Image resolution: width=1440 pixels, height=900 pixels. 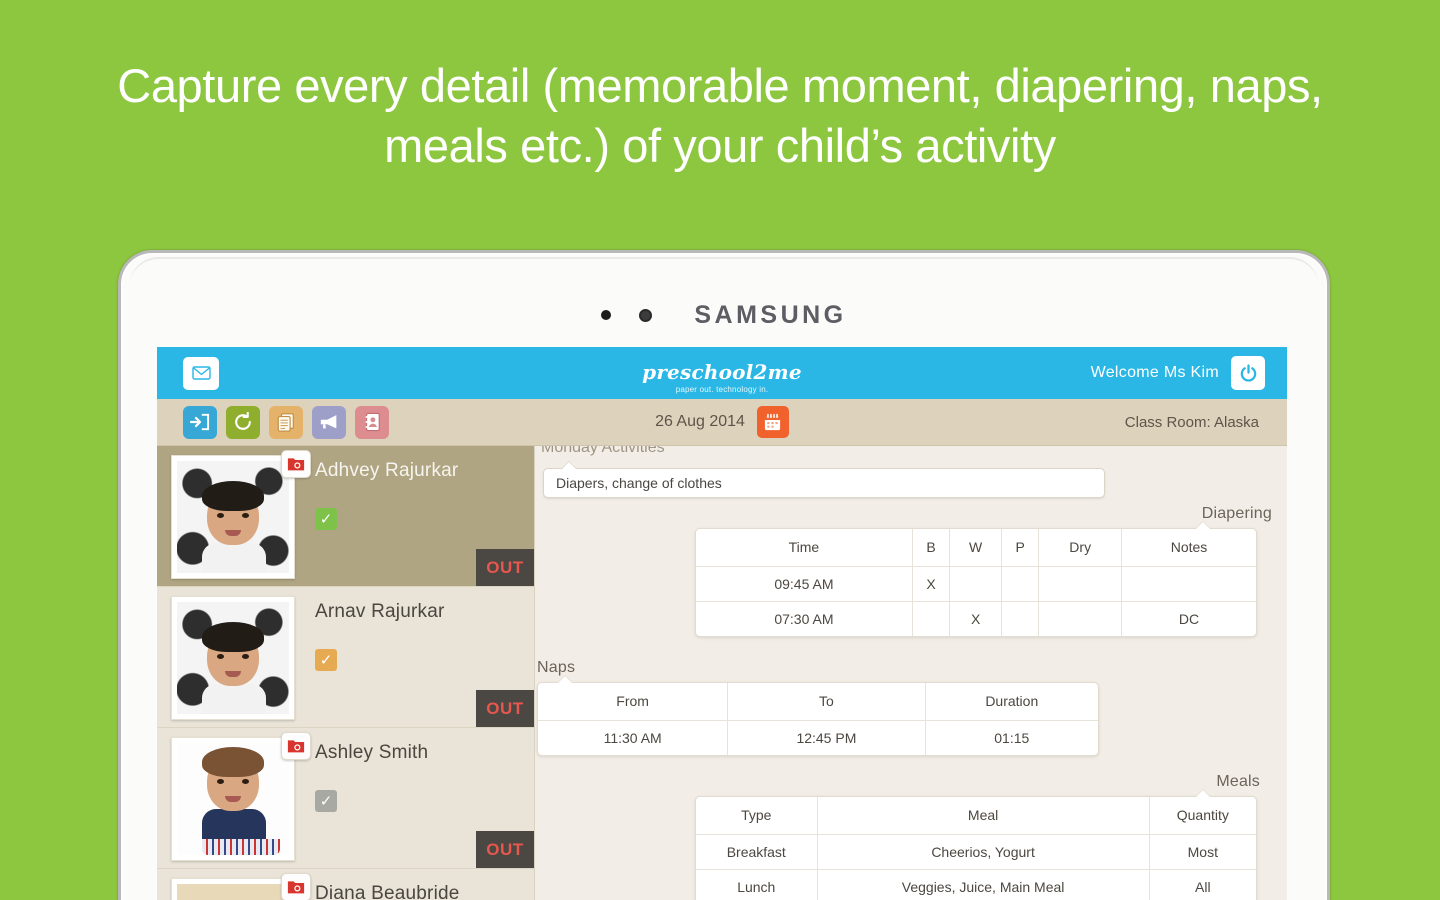 I want to click on current-date: 26 Aug 2014, so click(x=700, y=421).